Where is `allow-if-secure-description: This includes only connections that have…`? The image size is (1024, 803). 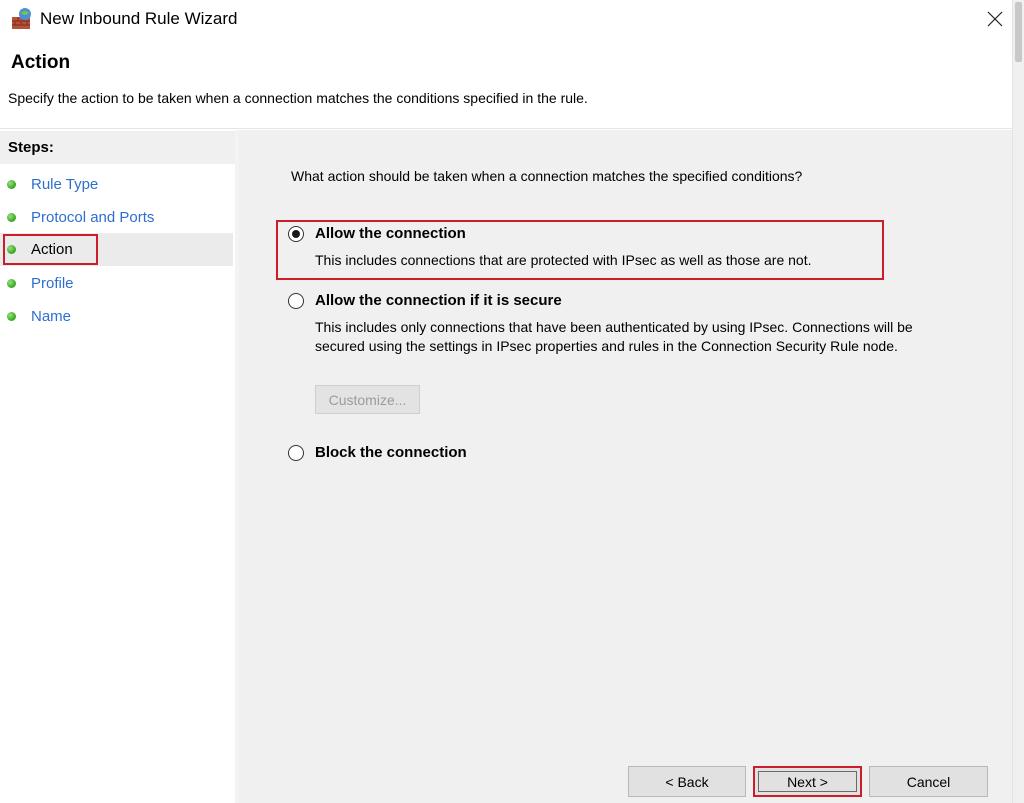
allow-if-secure-description: This includes only connections that have… is located at coordinates (614, 336).